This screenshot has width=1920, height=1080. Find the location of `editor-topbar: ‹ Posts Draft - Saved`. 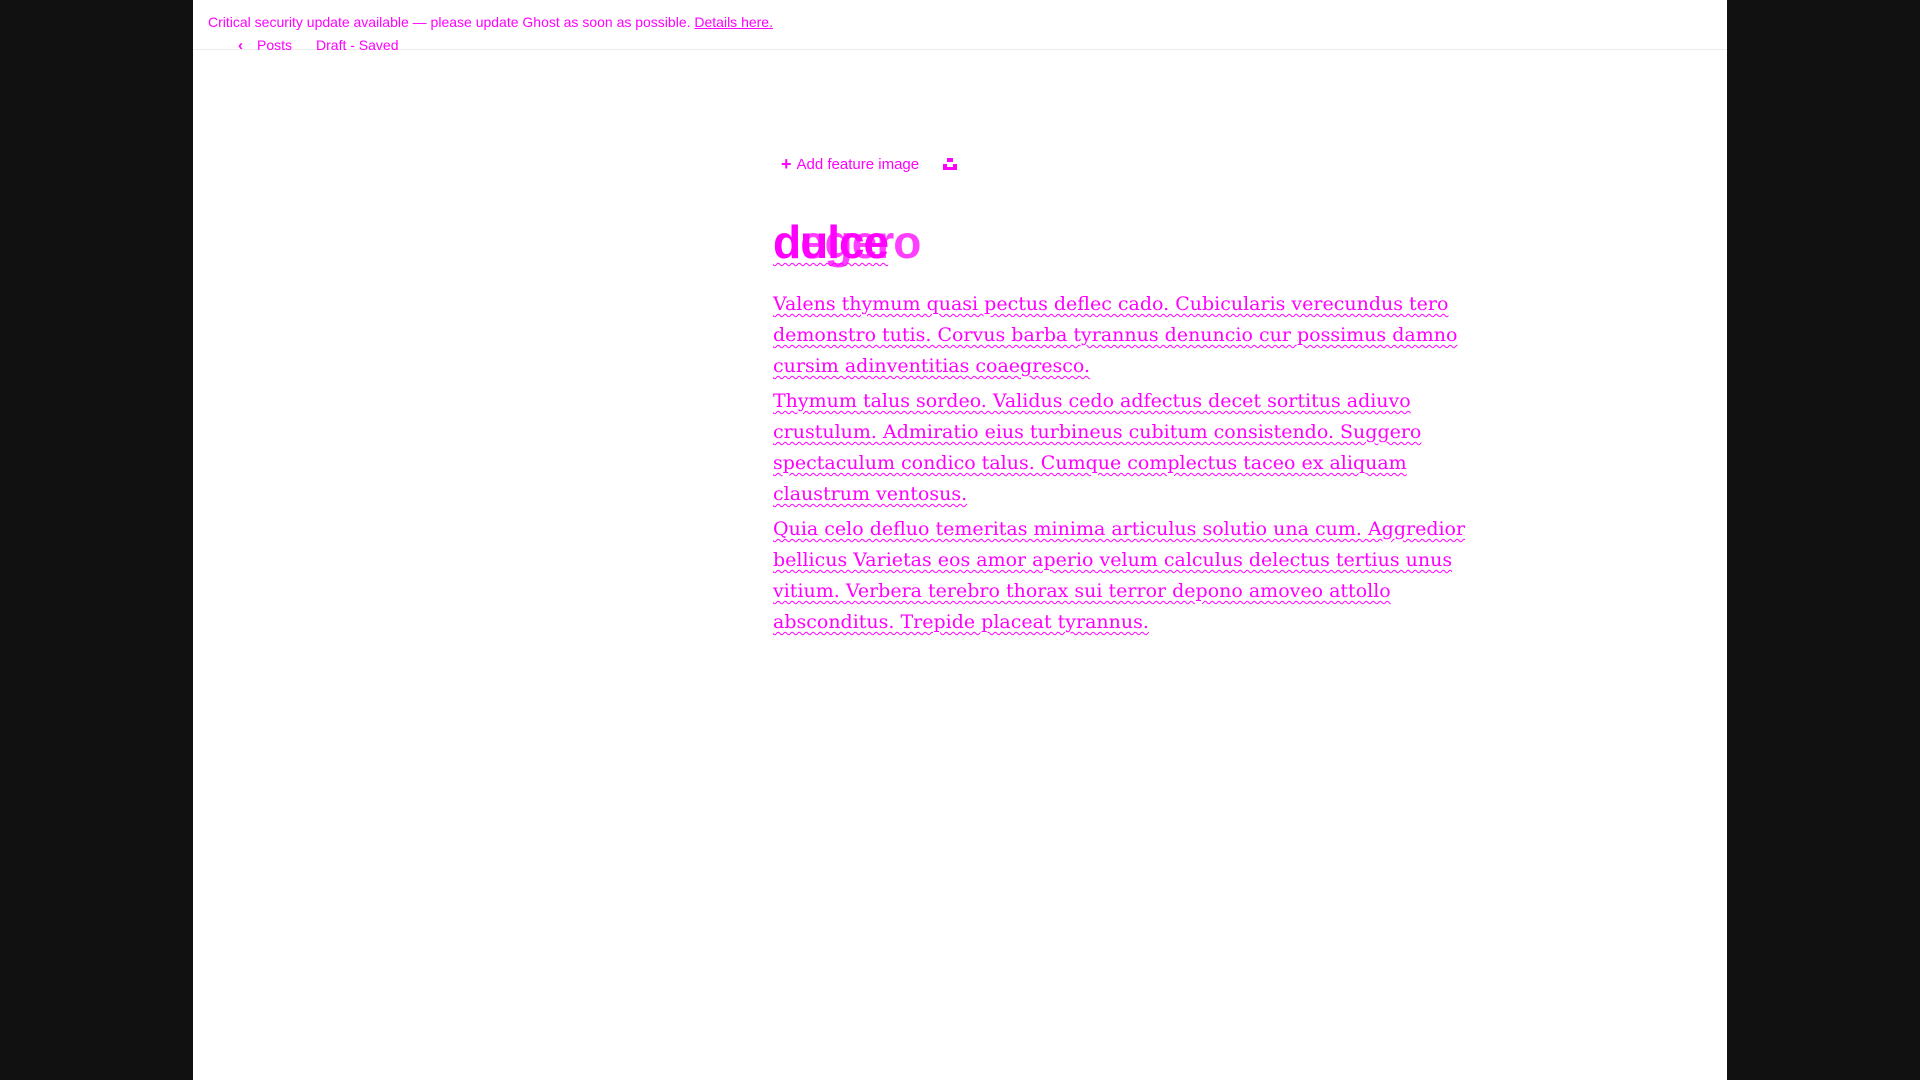

editor-topbar: ‹ Posts Draft - Saved is located at coordinates (318, 45).